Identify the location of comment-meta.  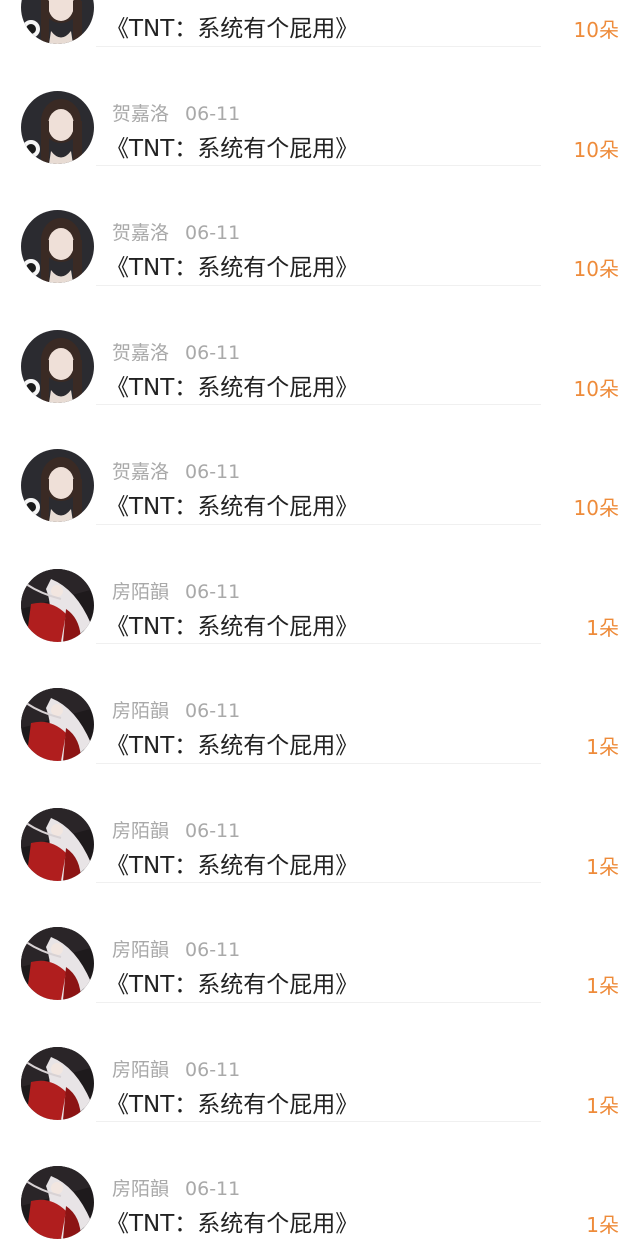
(120, 4).